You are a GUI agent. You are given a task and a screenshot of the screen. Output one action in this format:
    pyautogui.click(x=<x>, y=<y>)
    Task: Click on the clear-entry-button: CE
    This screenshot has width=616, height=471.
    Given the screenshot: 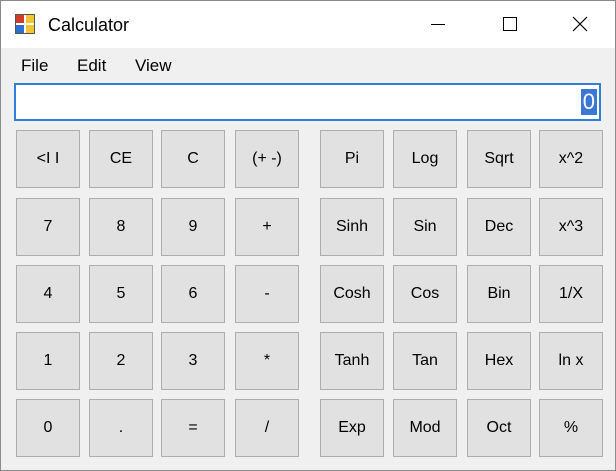 What is the action you would take?
    pyautogui.click(x=121, y=159)
    